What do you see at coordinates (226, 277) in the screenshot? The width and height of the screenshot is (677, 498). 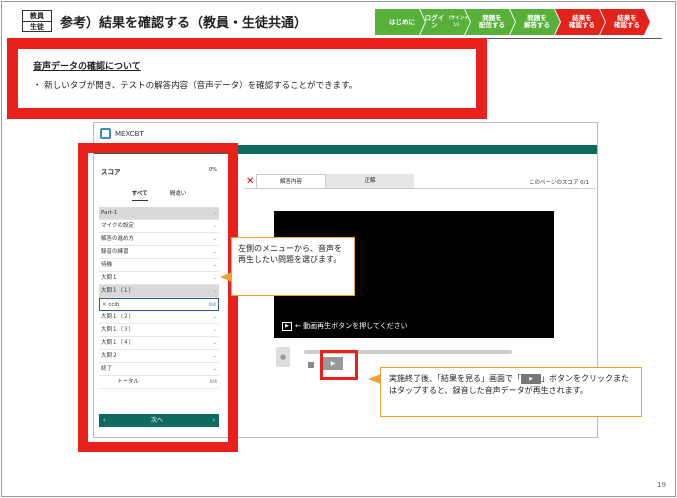 I see `callout-left-pointer` at bounding box center [226, 277].